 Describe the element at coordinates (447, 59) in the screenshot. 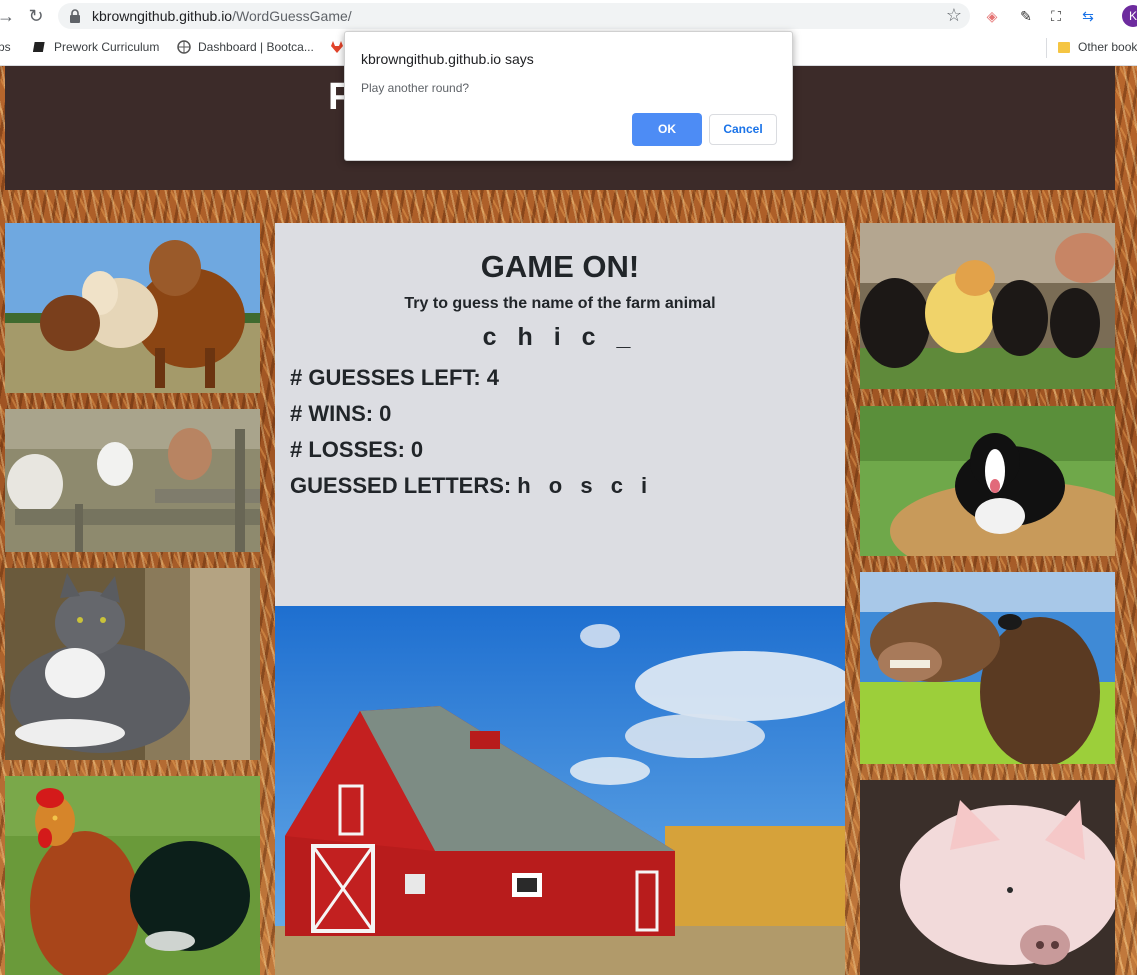

I see `dialog-title: kbrowngithub.github.io says` at that location.